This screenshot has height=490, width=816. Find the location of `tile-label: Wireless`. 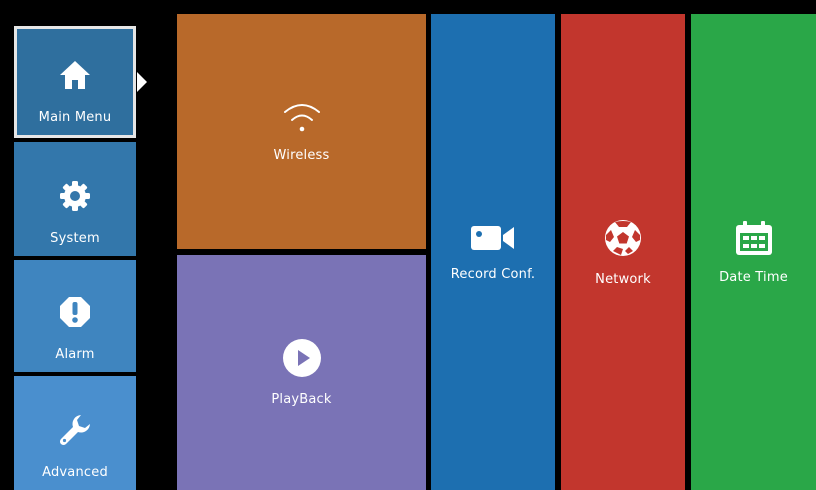

tile-label: Wireless is located at coordinates (301, 155).